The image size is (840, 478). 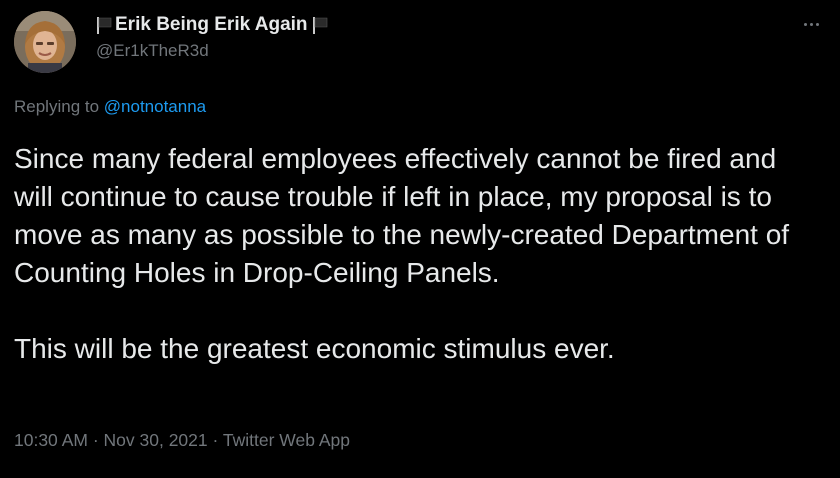 I want to click on avatar, so click(x=45, y=42).